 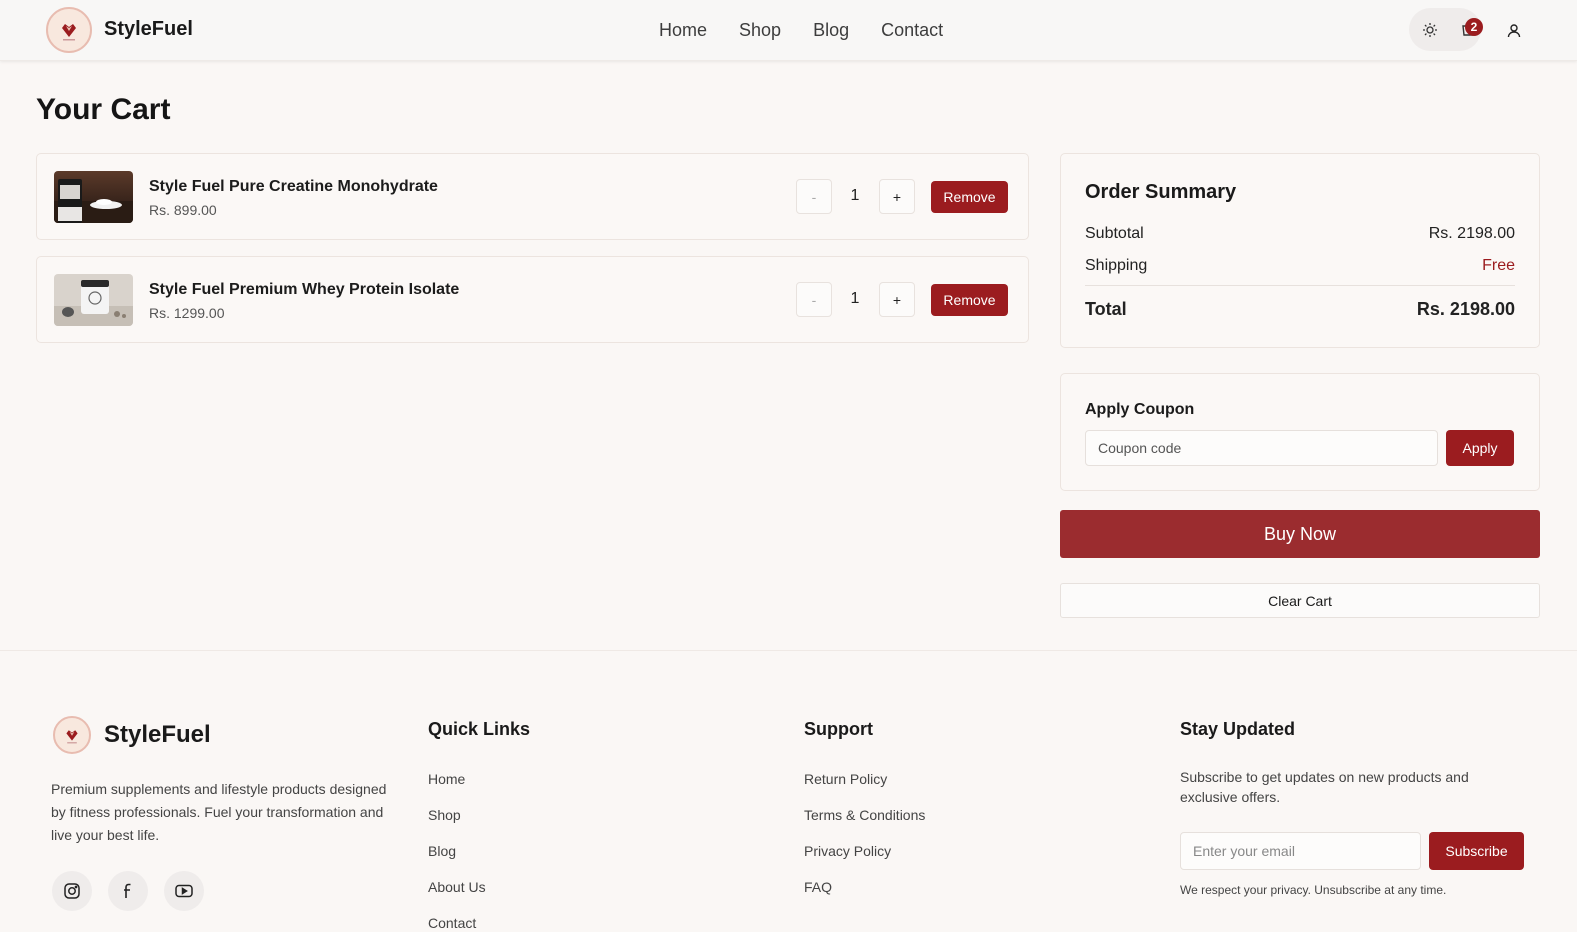 I want to click on apply-coupon-button: Apply, so click(x=1480, y=448).